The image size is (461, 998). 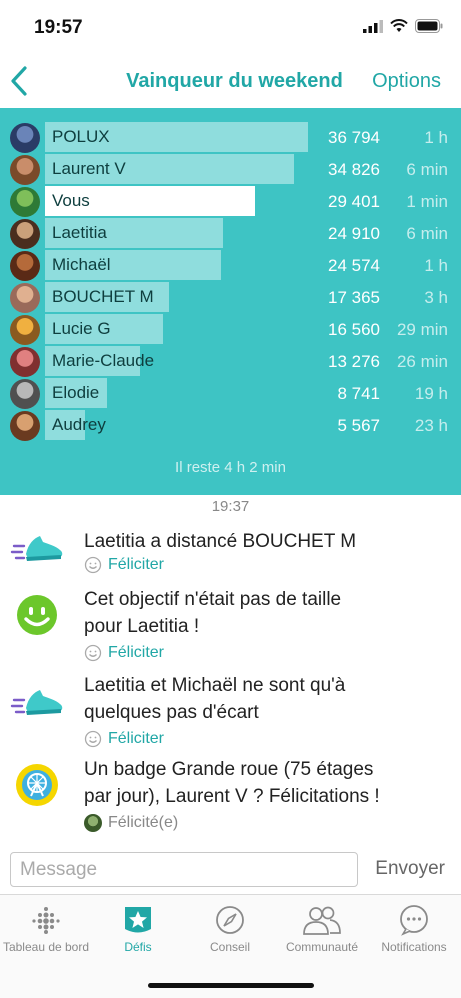 What do you see at coordinates (184, 869) in the screenshot?
I see `message-input: Message` at bounding box center [184, 869].